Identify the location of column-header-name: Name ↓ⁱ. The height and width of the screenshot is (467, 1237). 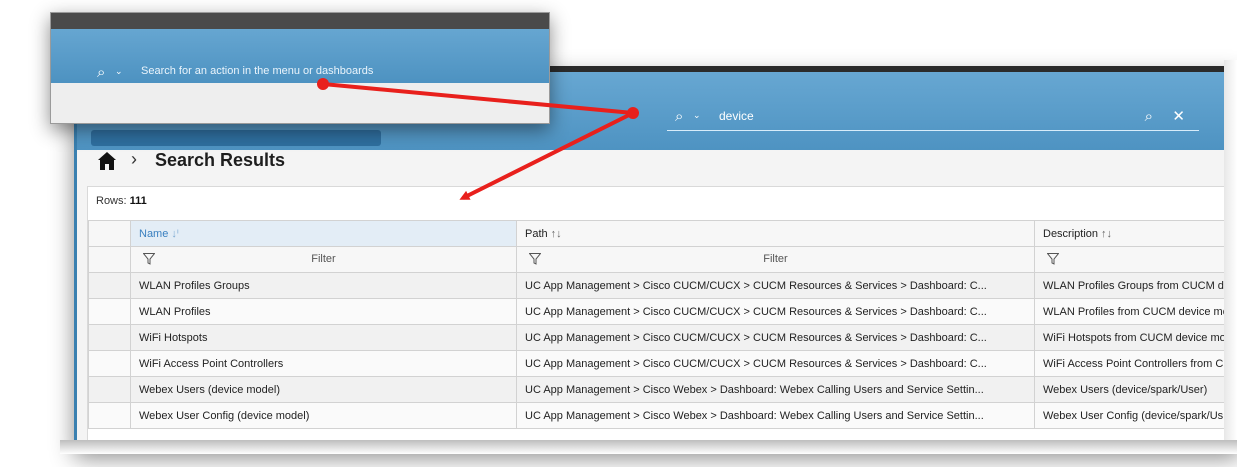
(323, 233).